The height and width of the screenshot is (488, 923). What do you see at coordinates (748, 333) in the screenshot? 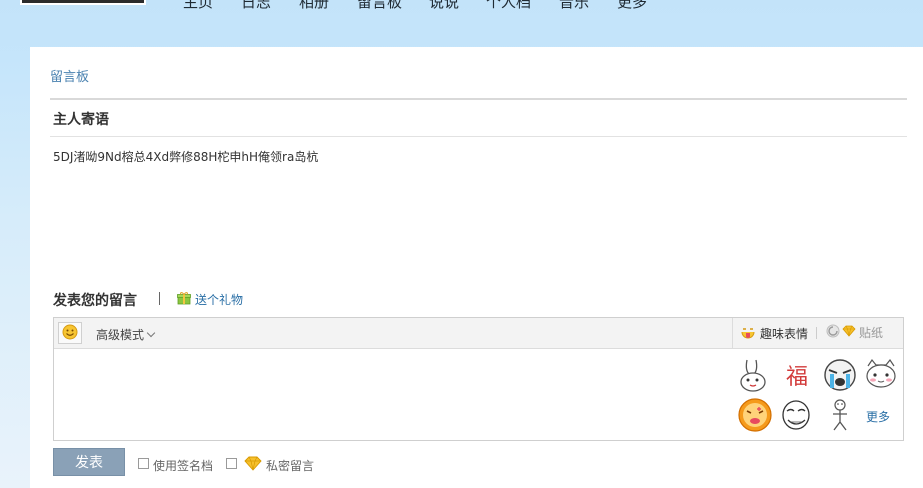
I see `fun-emoji-icon` at bounding box center [748, 333].